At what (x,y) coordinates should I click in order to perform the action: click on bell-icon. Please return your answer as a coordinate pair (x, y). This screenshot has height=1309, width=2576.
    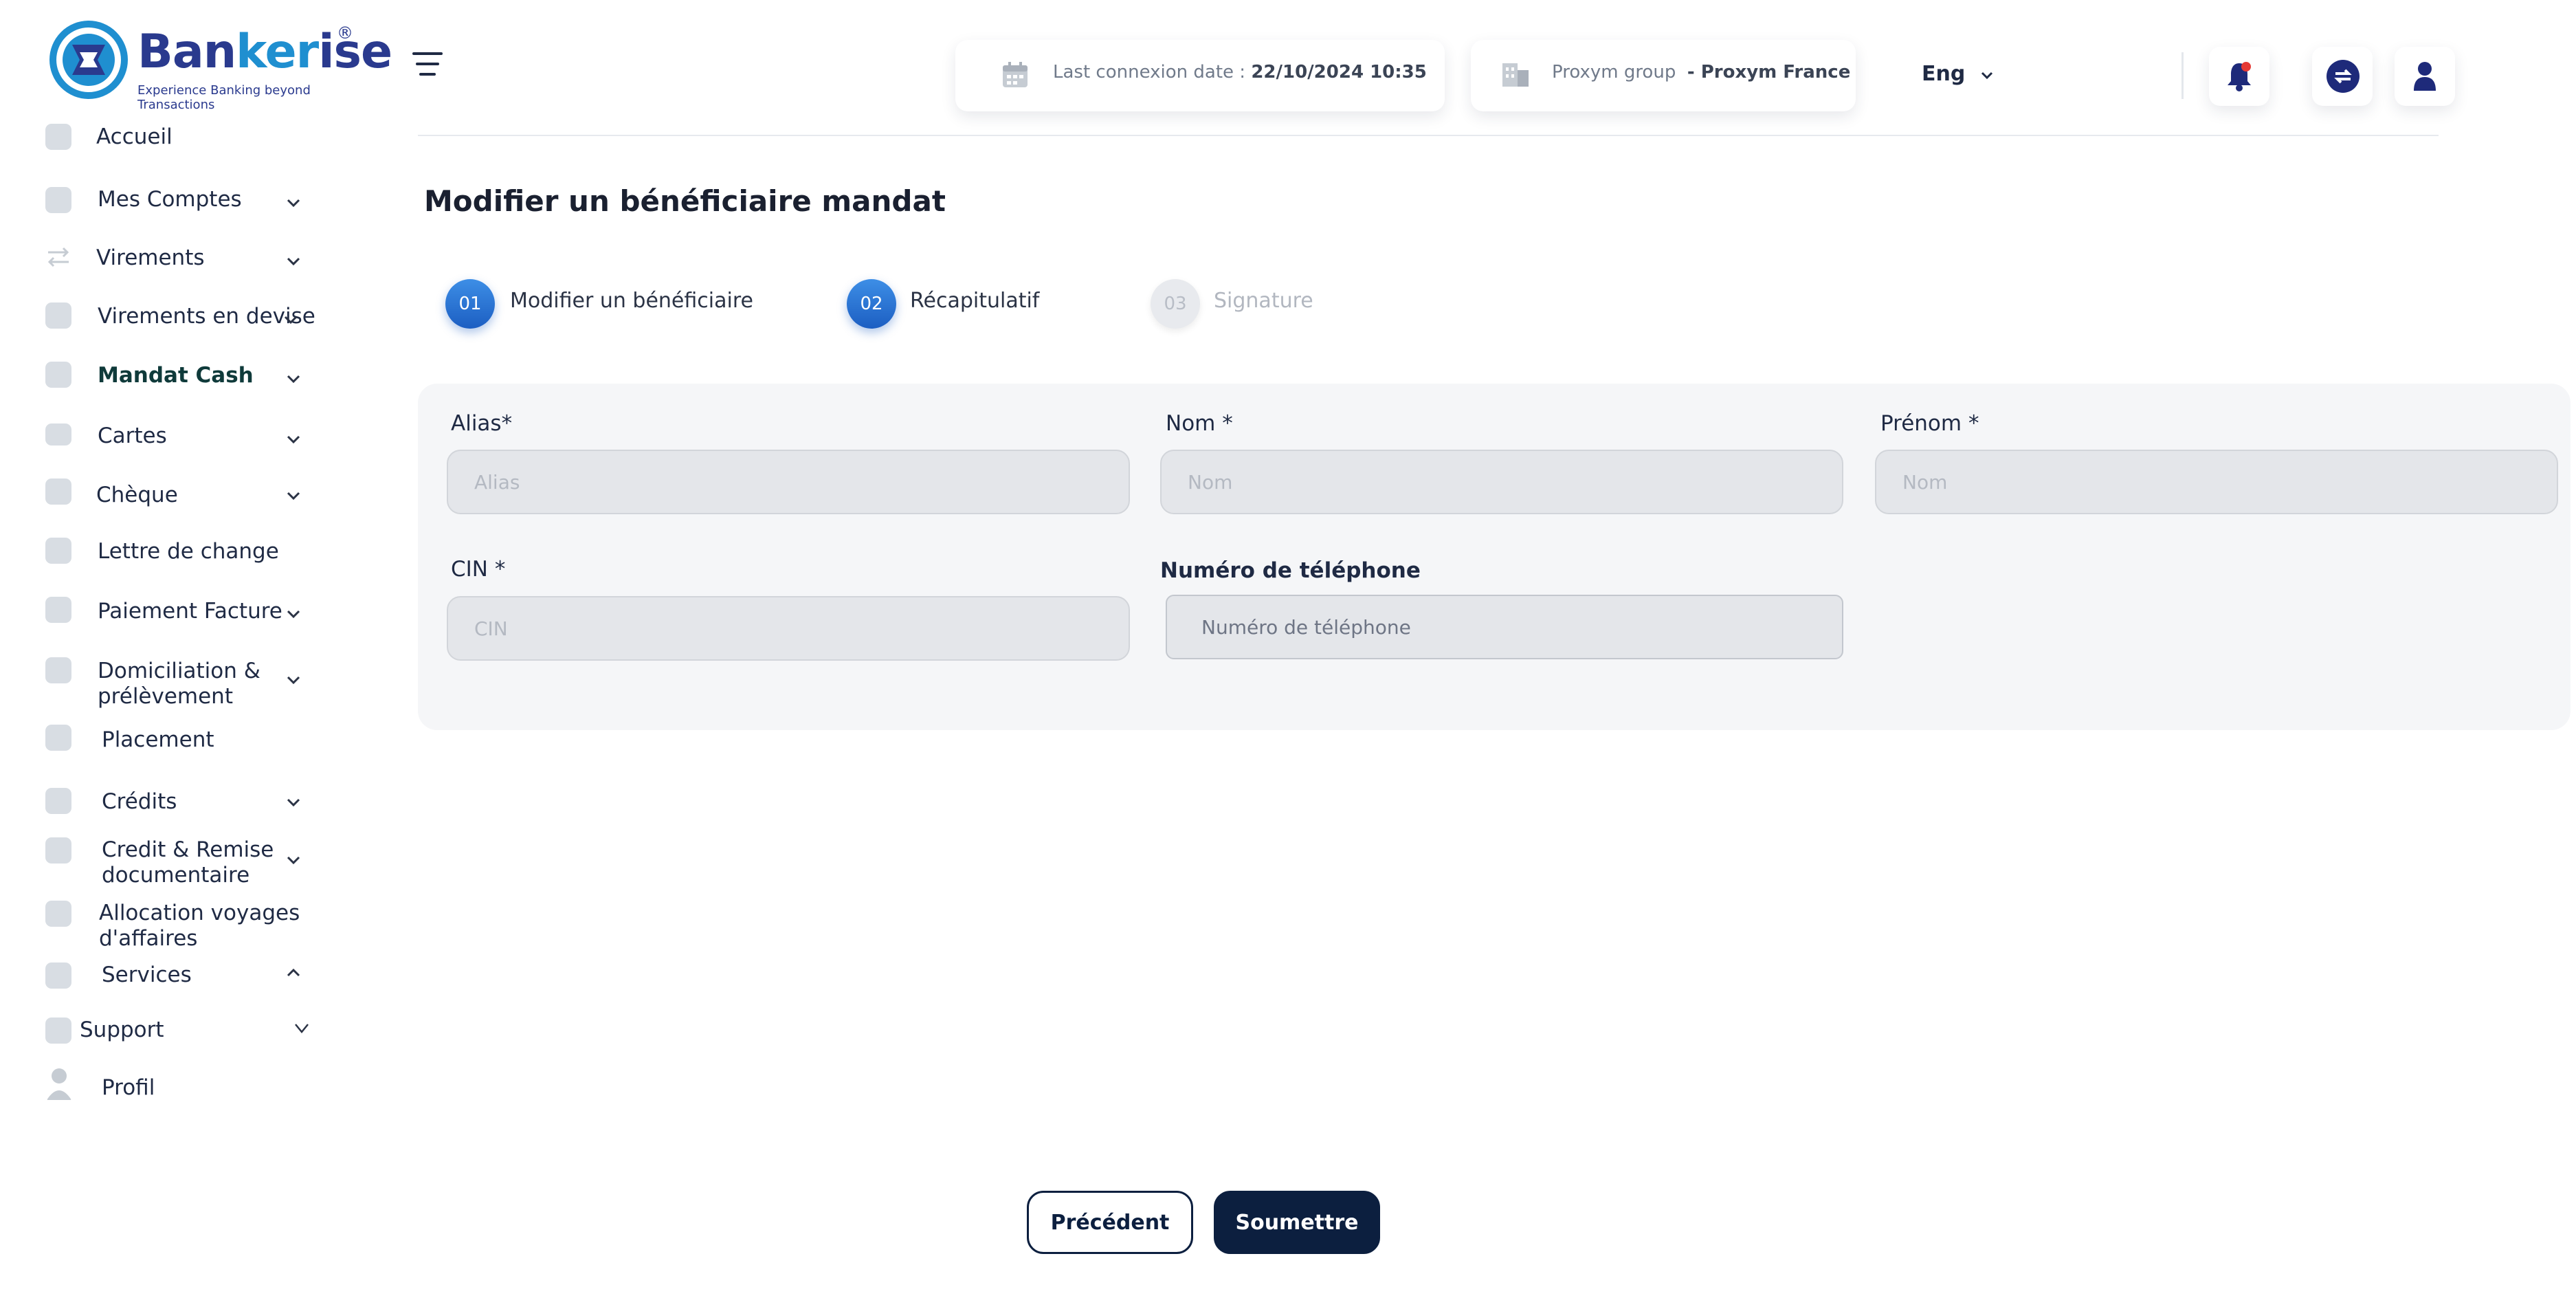
    Looking at the image, I should click on (2239, 76).